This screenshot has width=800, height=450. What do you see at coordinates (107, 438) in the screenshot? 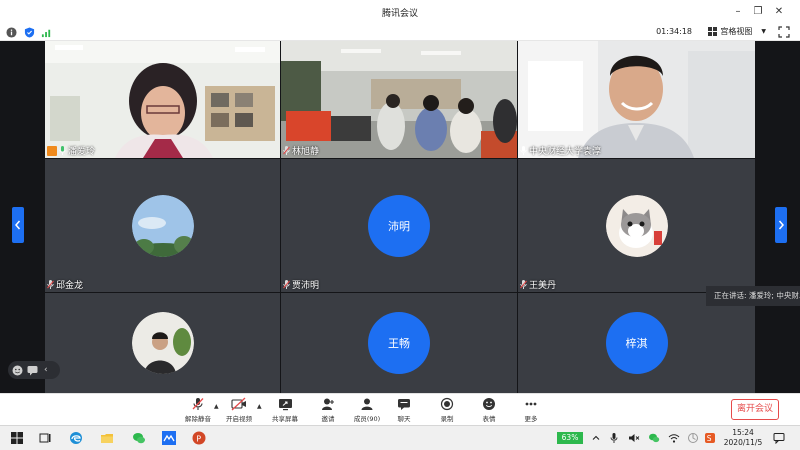
I see `file-explorer-icon` at bounding box center [107, 438].